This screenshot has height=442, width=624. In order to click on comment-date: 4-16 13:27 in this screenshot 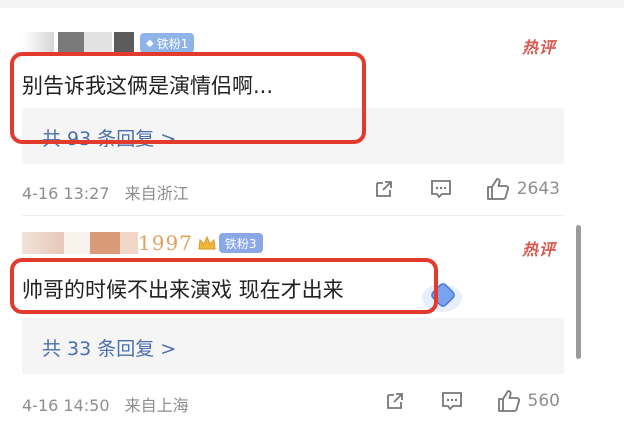, I will do `click(66, 193)`.